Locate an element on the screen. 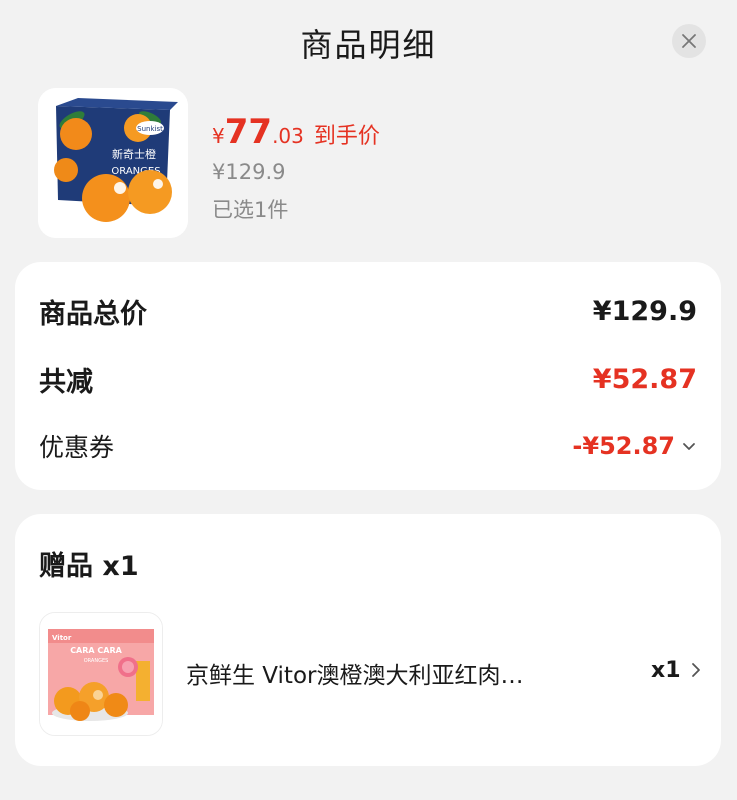 This screenshot has width=737, height=800. gift-item-qty: x1 is located at coordinates (666, 670).